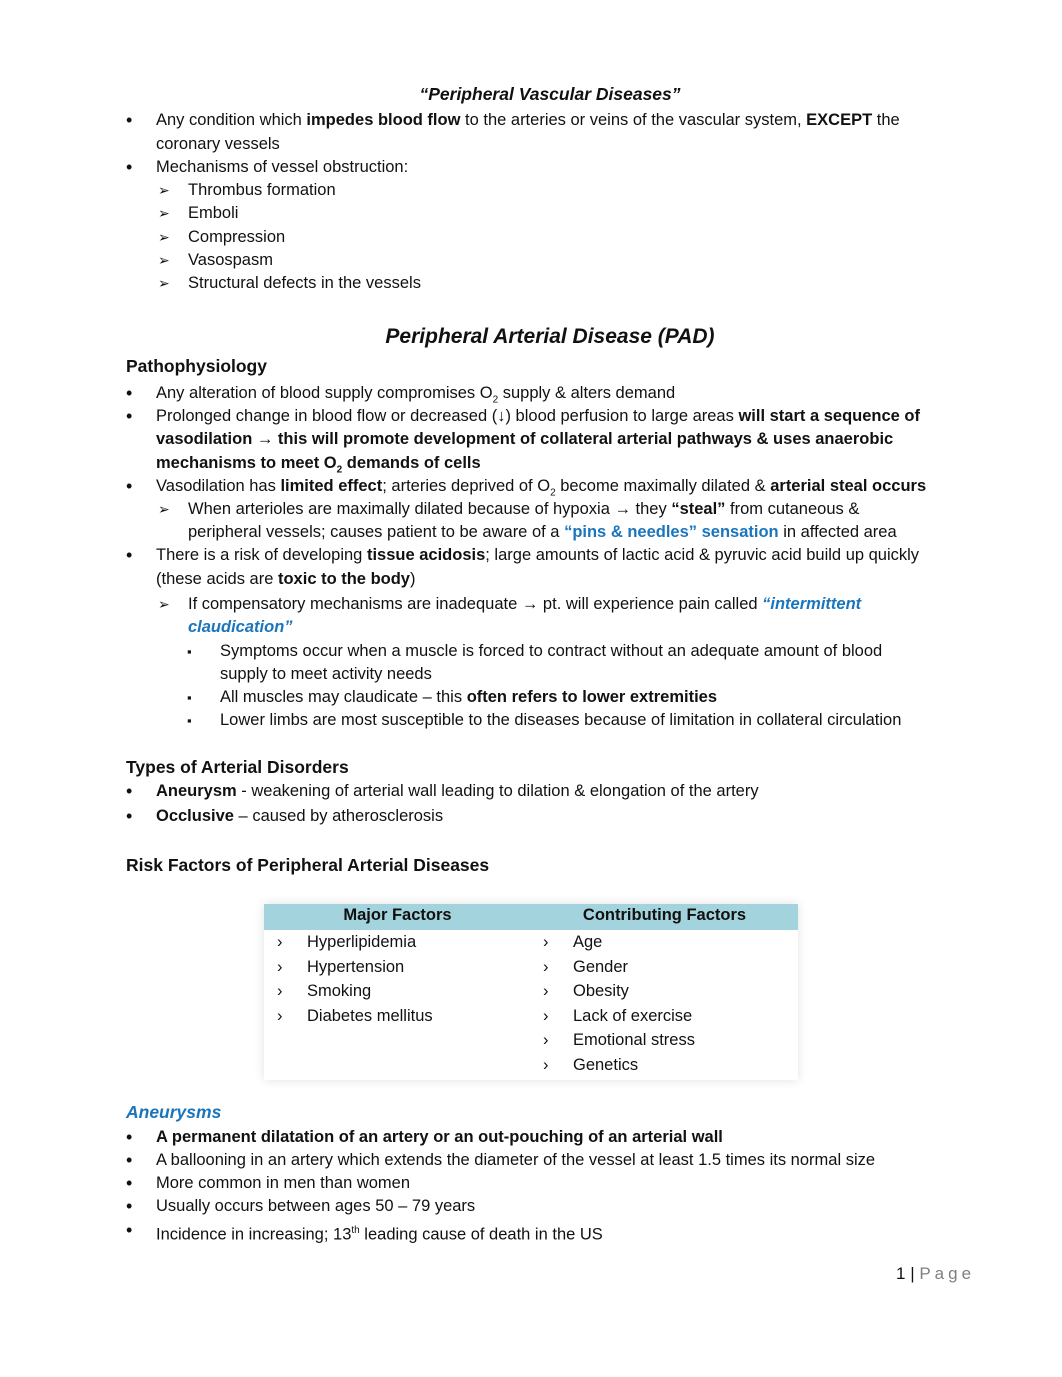 This screenshot has height=1377, width=1062. What do you see at coordinates (237, 767) in the screenshot?
I see `types-heading: Types of Arterial Disorders` at bounding box center [237, 767].